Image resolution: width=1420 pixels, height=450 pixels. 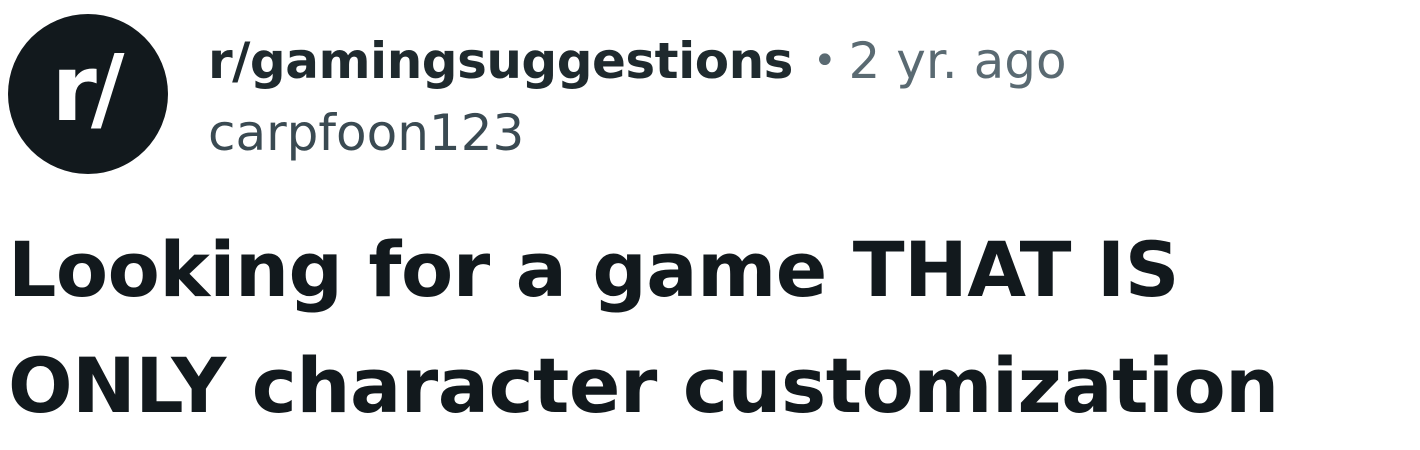 I want to click on post-meta: r/gamingsuggestions • 2 yr. ago, so click(x=637, y=61).